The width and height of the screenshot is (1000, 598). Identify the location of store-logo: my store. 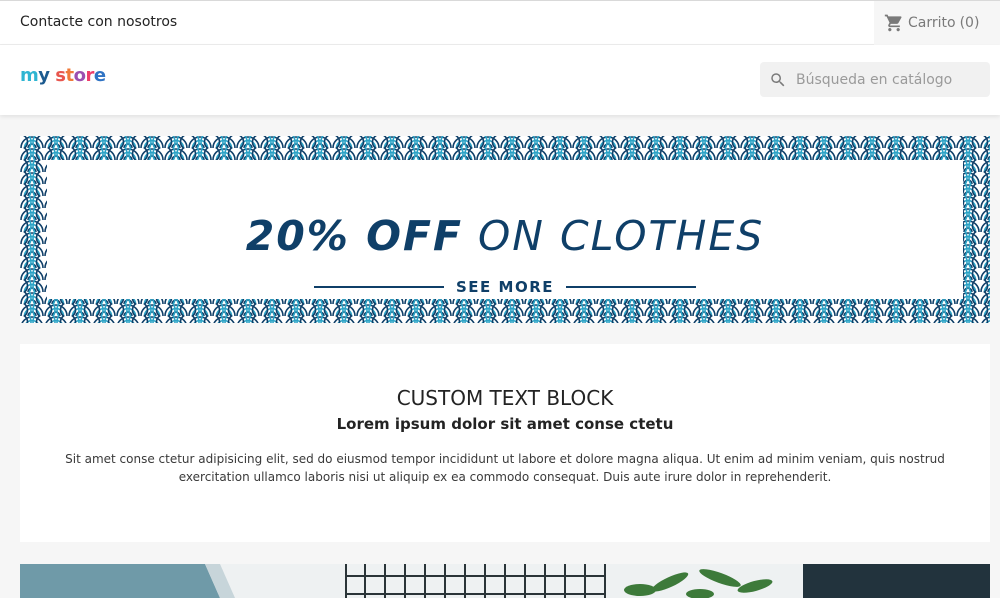
(63, 75).